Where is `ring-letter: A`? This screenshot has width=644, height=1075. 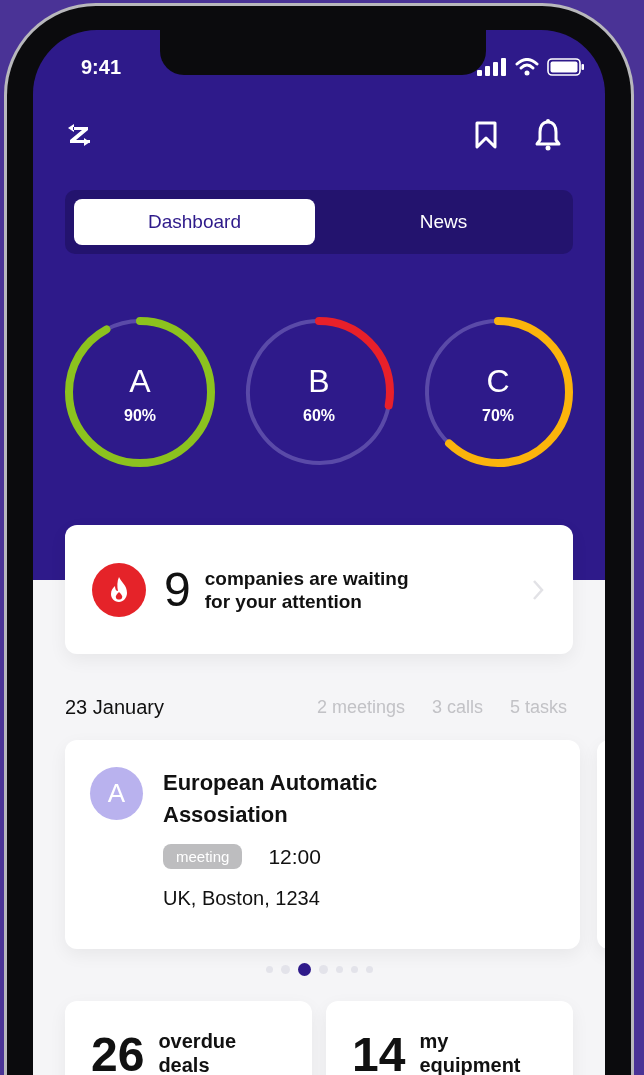
ring-letter: A is located at coordinates (140, 381).